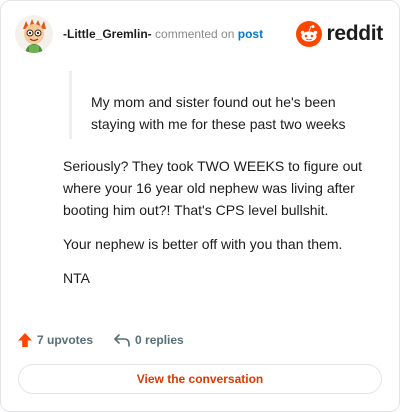  Describe the element at coordinates (309, 34) in the screenshot. I see `reddit-snoo-icon` at that location.